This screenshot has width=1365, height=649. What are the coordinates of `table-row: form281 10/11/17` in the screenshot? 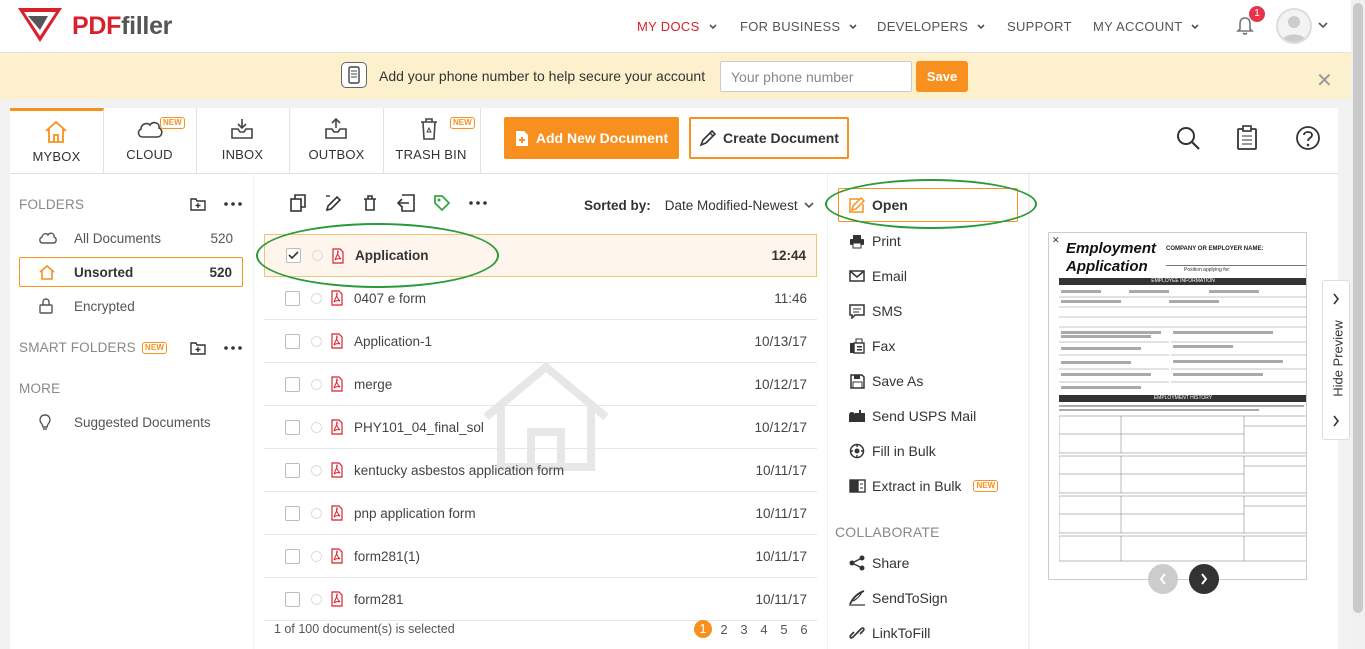 It's located at (540, 599).